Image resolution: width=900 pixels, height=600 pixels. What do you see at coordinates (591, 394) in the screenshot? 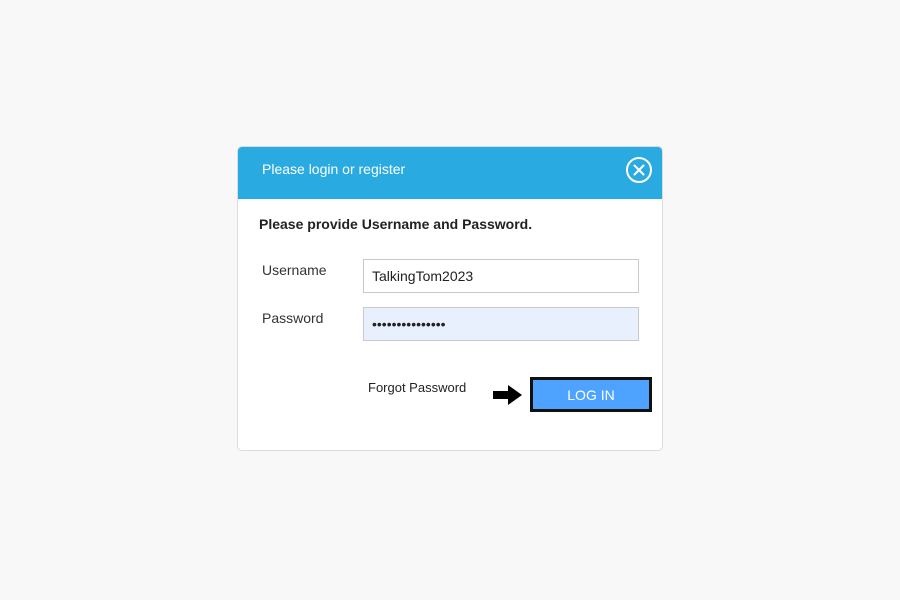
I see `login-button: LOG IN` at bounding box center [591, 394].